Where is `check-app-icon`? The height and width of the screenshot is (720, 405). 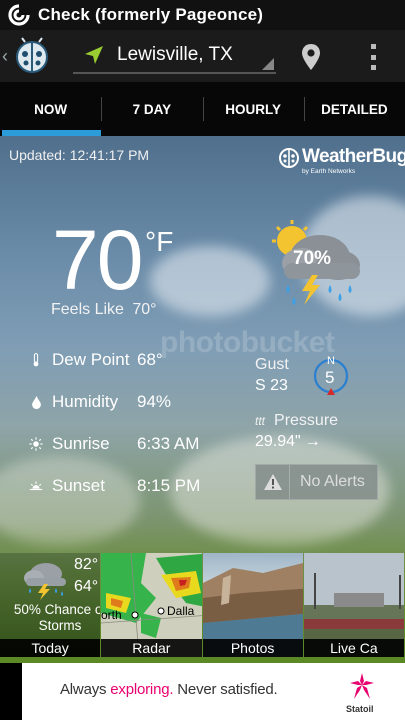 check-app-icon is located at coordinates (19, 15).